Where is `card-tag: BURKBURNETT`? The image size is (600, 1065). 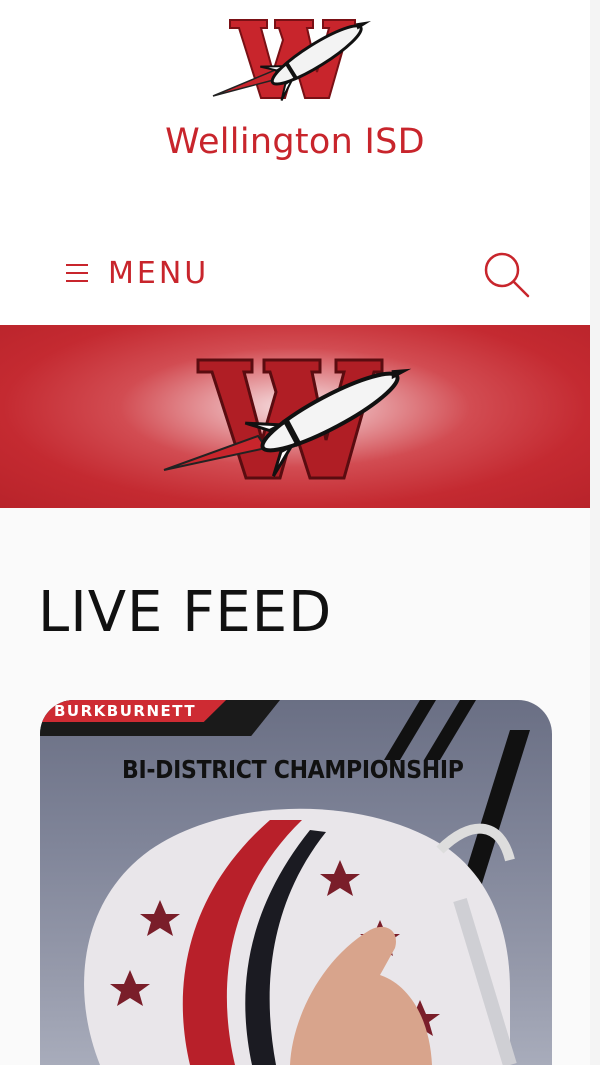
card-tag: BURKBURNETT is located at coordinates (133, 711).